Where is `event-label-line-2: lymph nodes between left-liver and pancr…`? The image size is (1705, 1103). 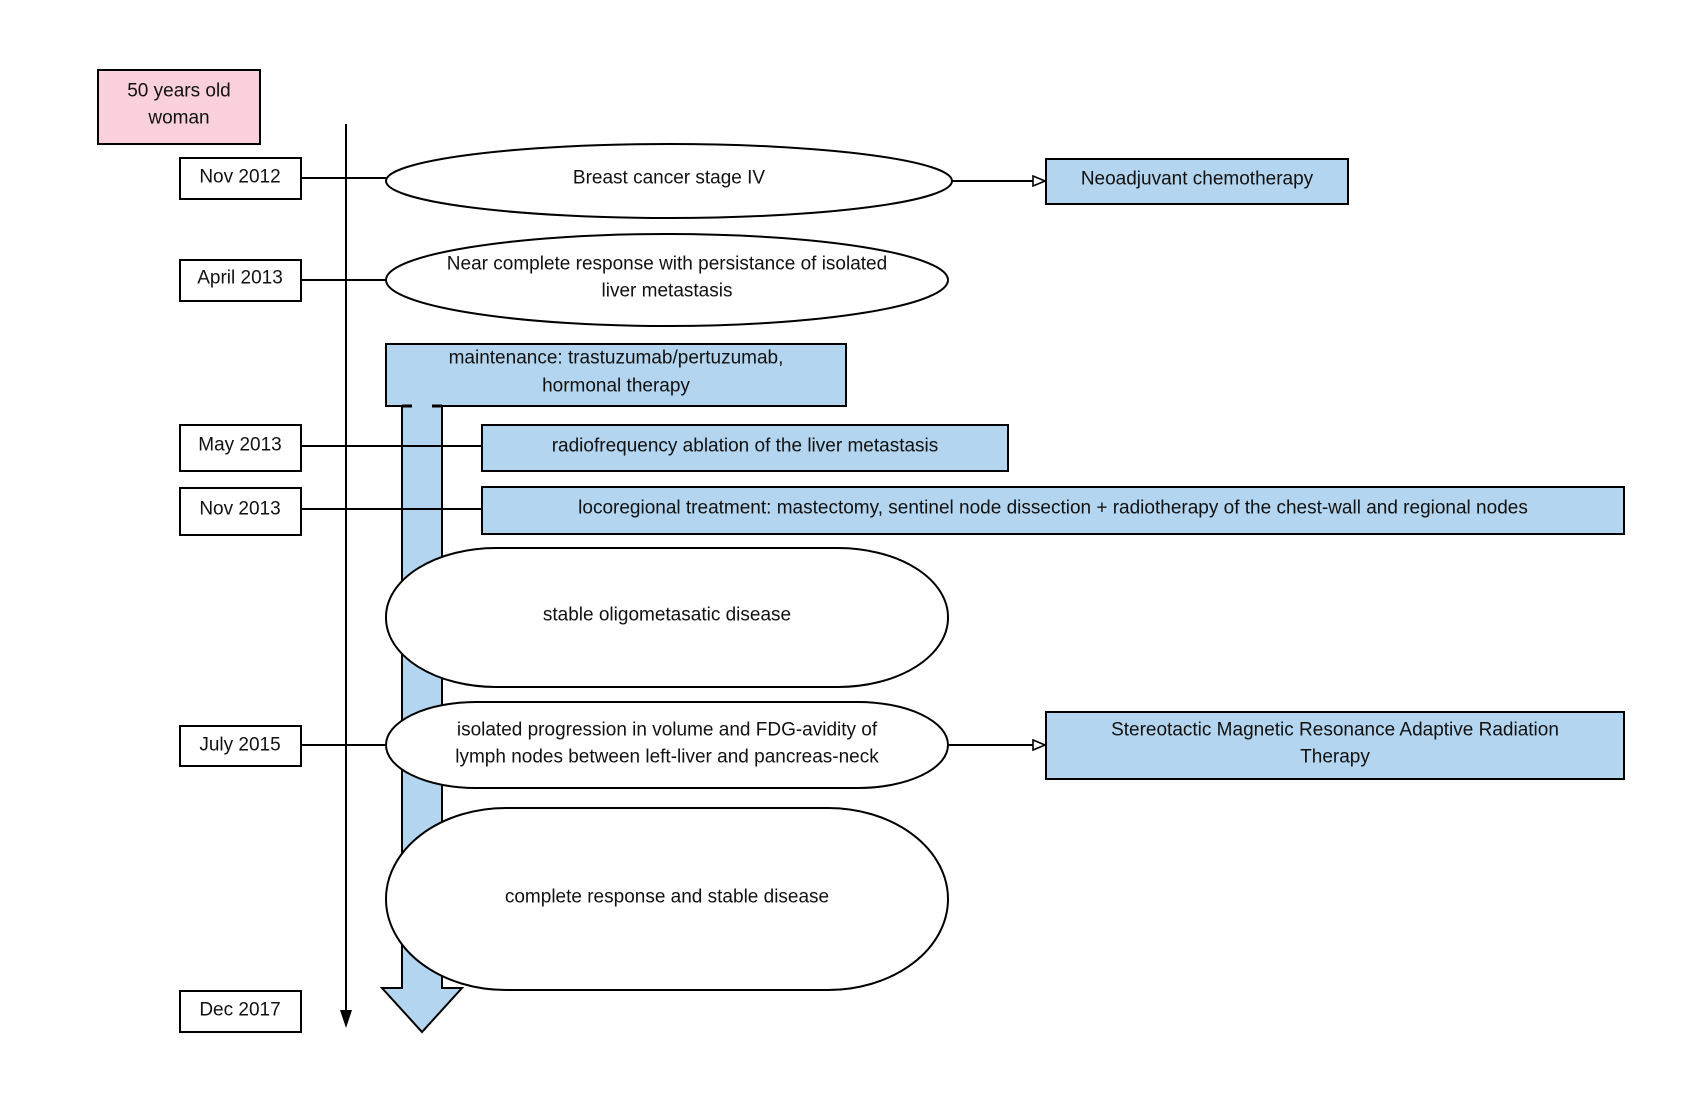
event-label-line-2: lymph nodes between left-liver and pancr… is located at coordinates (667, 757).